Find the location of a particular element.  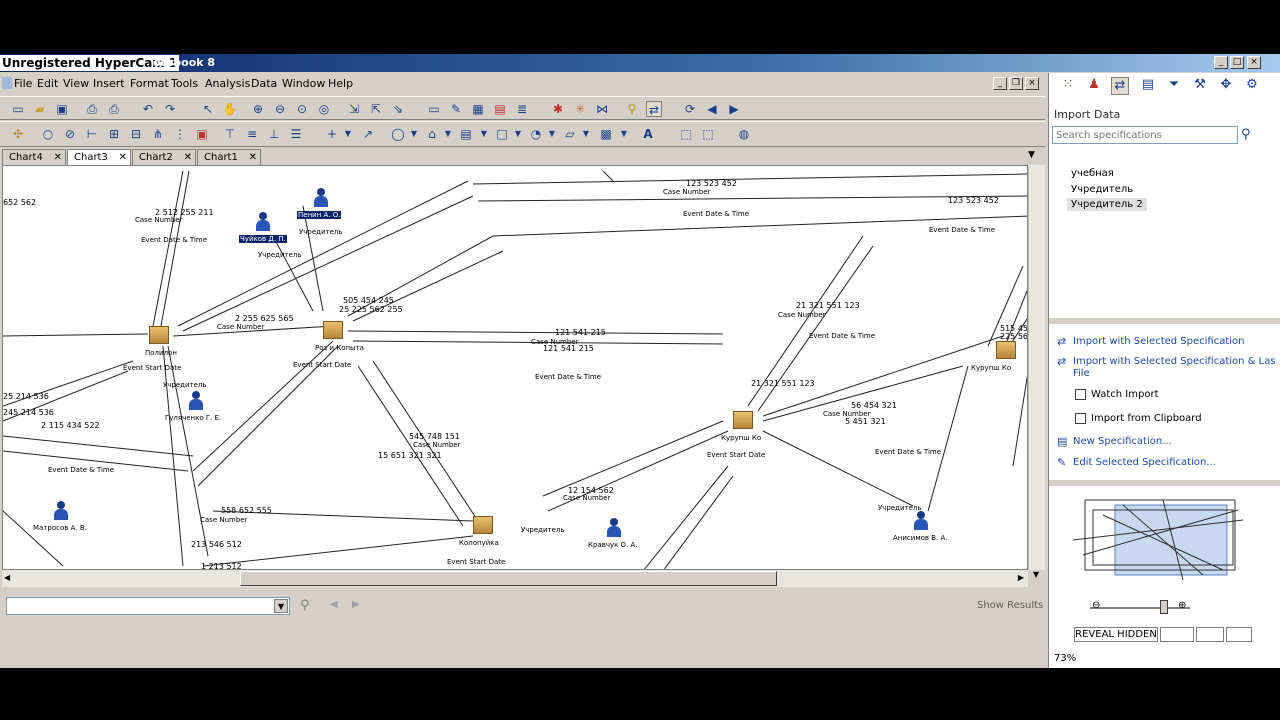

box-icon: □ is located at coordinates (502, 134).